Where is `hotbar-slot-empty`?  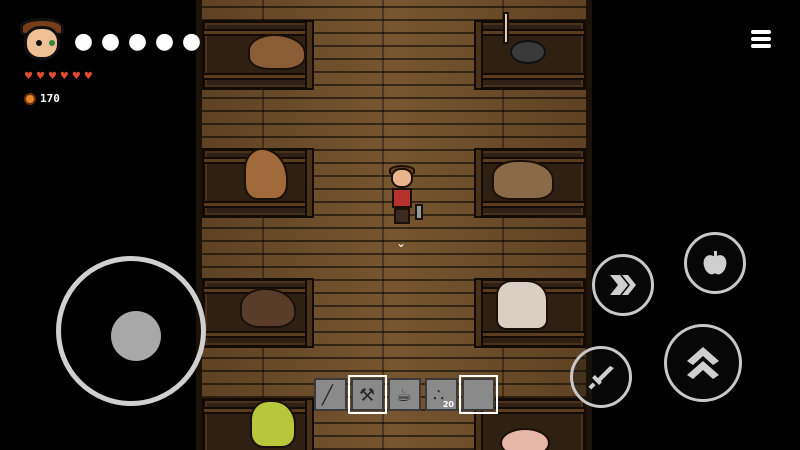 hotbar-slot-empty is located at coordinates (478, 394).